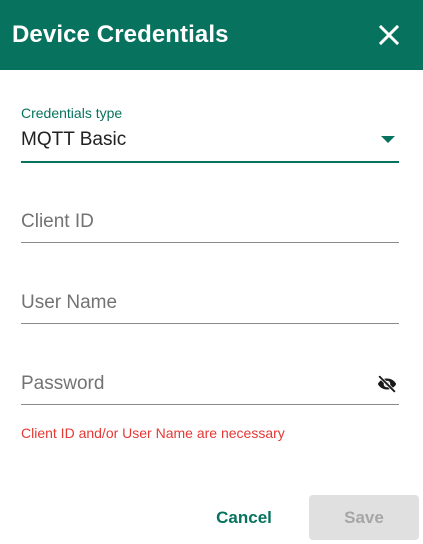  I want to click on password-visibility-toggle, so click(387, 384).